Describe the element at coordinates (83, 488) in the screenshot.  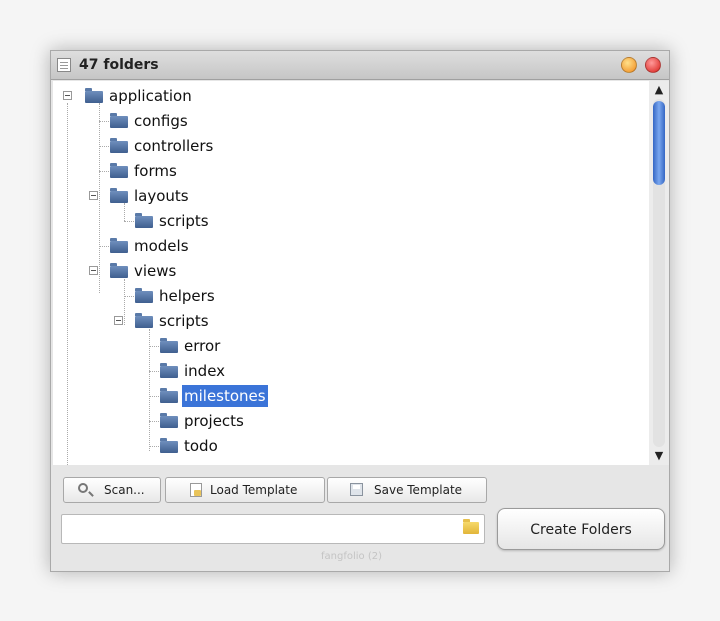
I see `magnifier-icon` at that location.